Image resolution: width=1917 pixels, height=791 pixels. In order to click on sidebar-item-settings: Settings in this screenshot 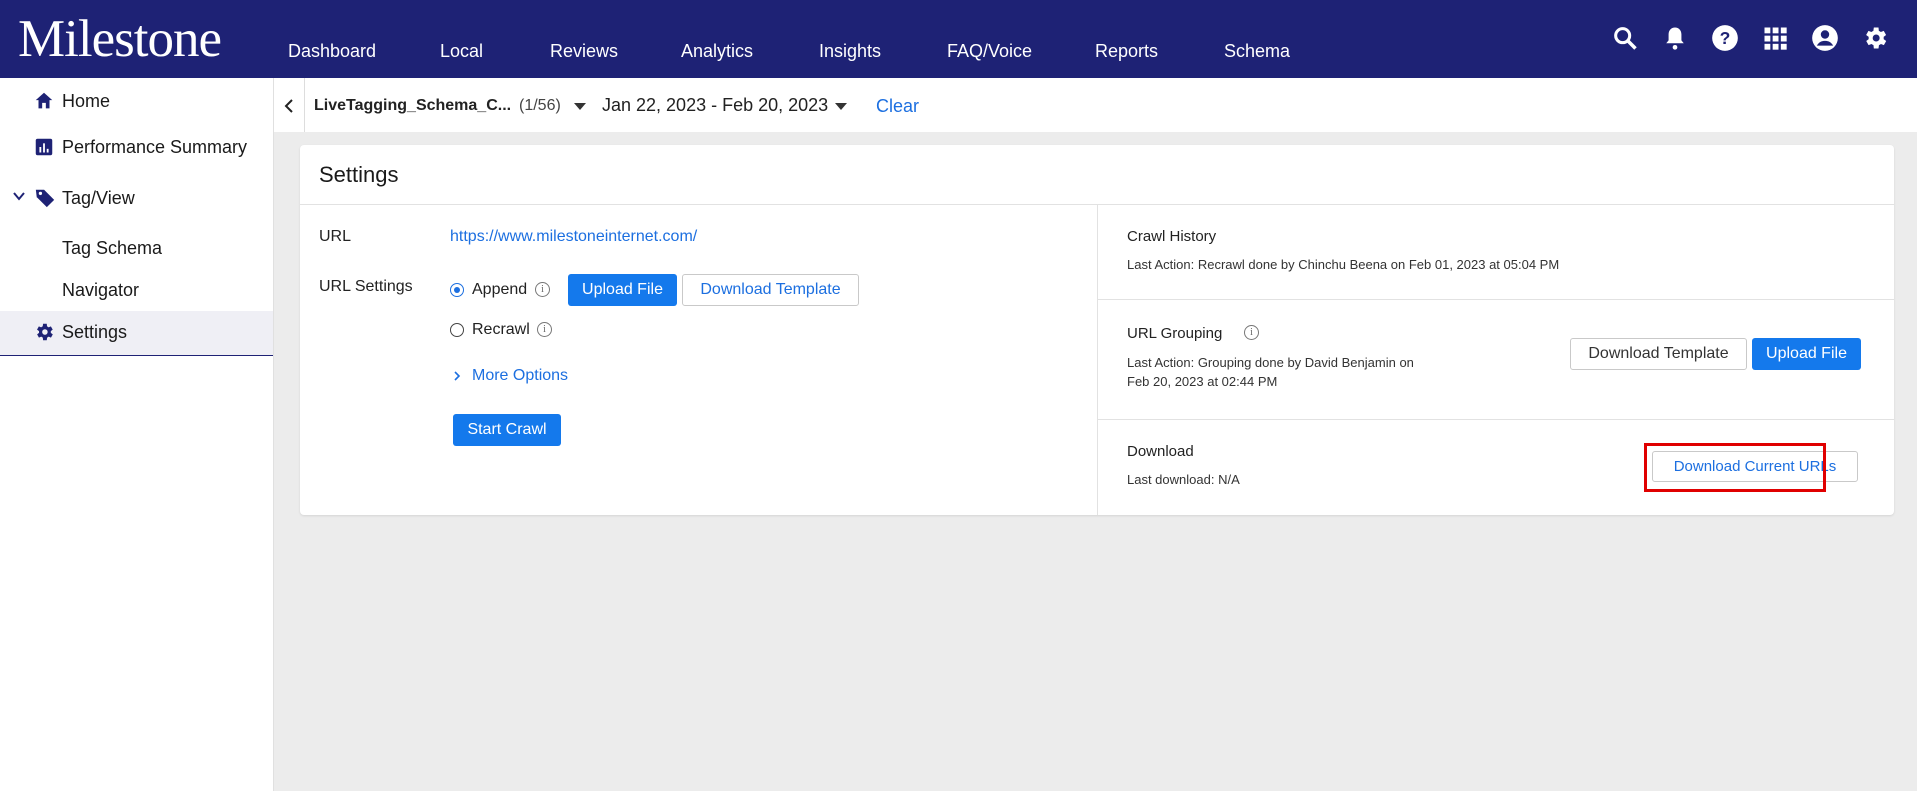, I will do `click(136, 333)`.